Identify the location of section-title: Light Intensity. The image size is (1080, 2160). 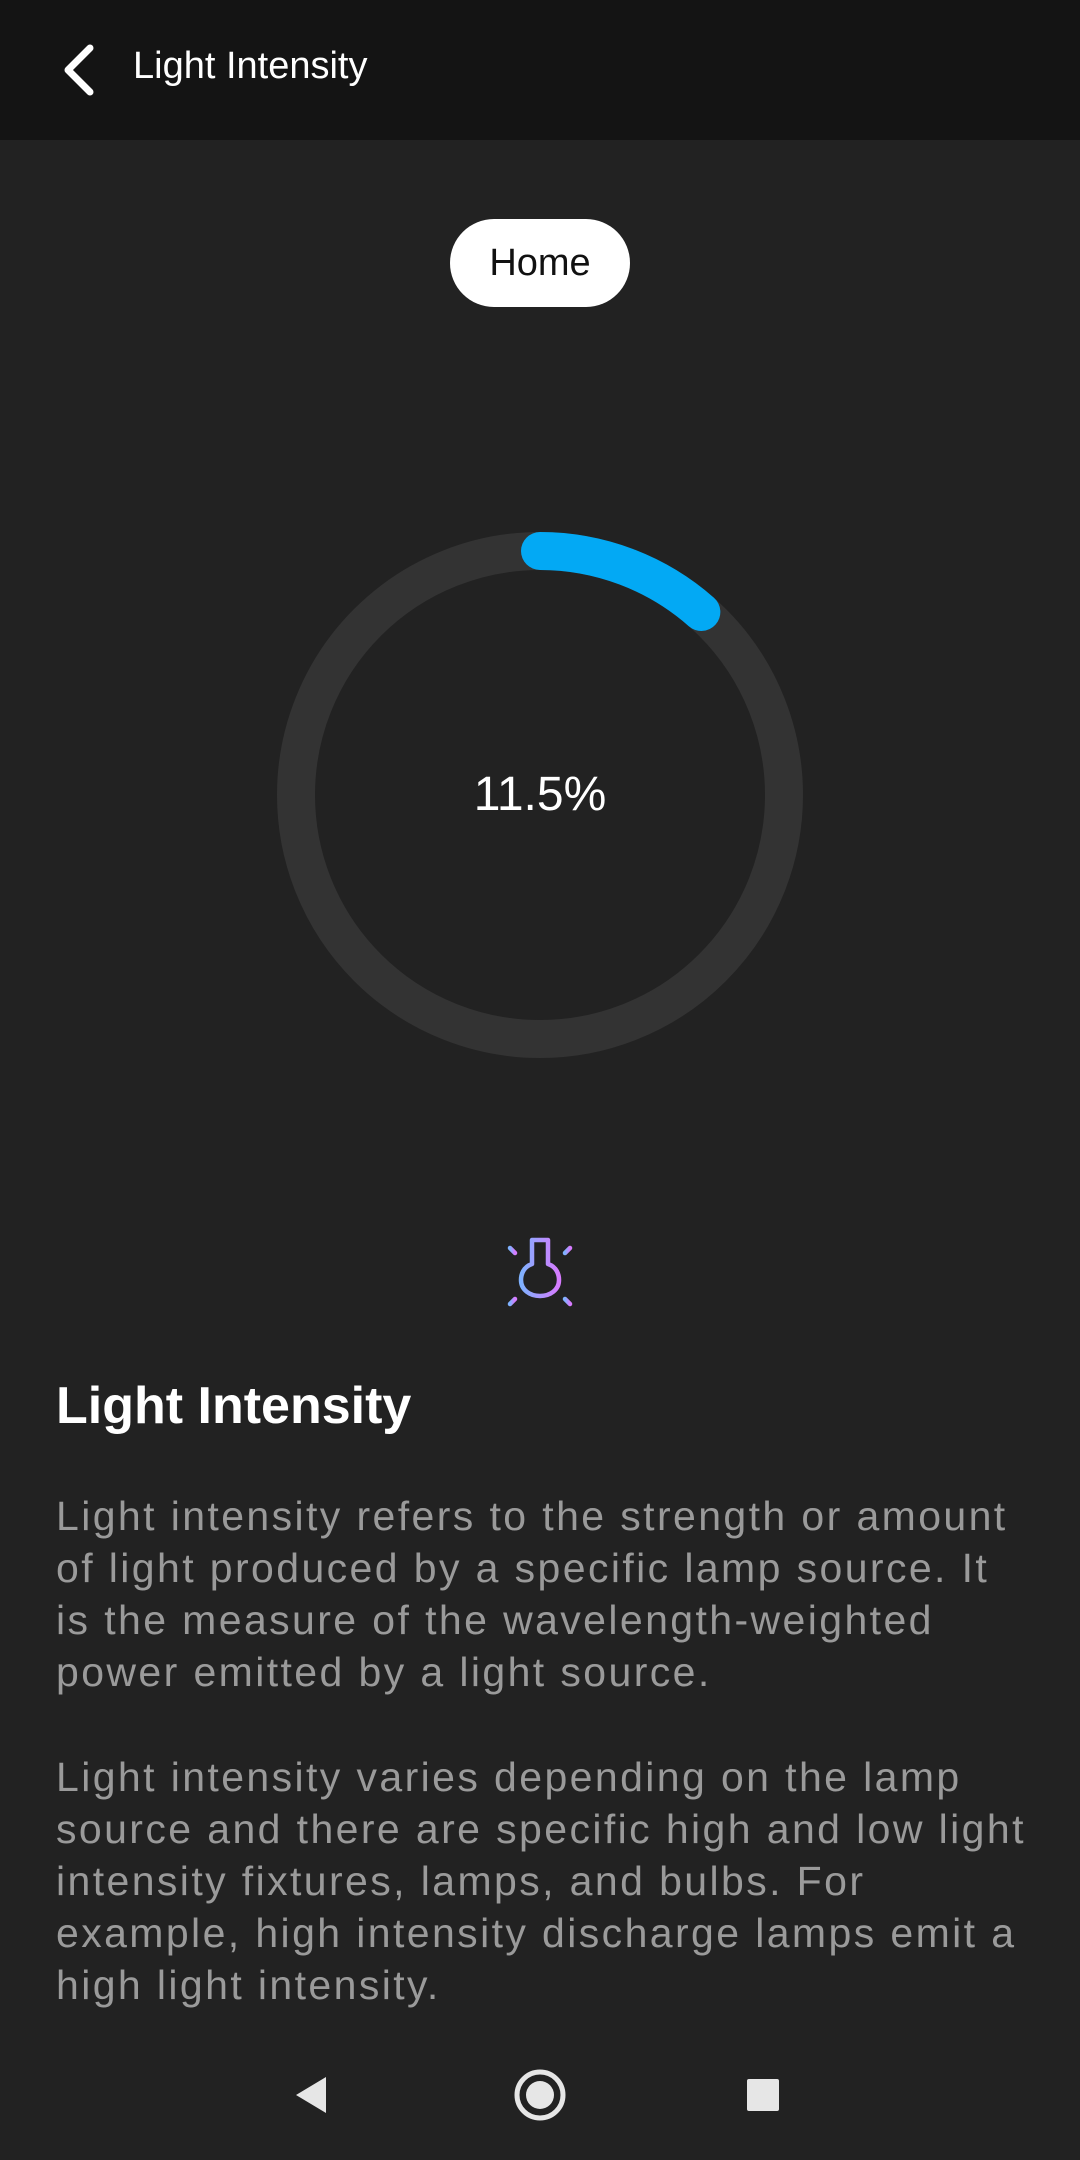
(234, 1406).